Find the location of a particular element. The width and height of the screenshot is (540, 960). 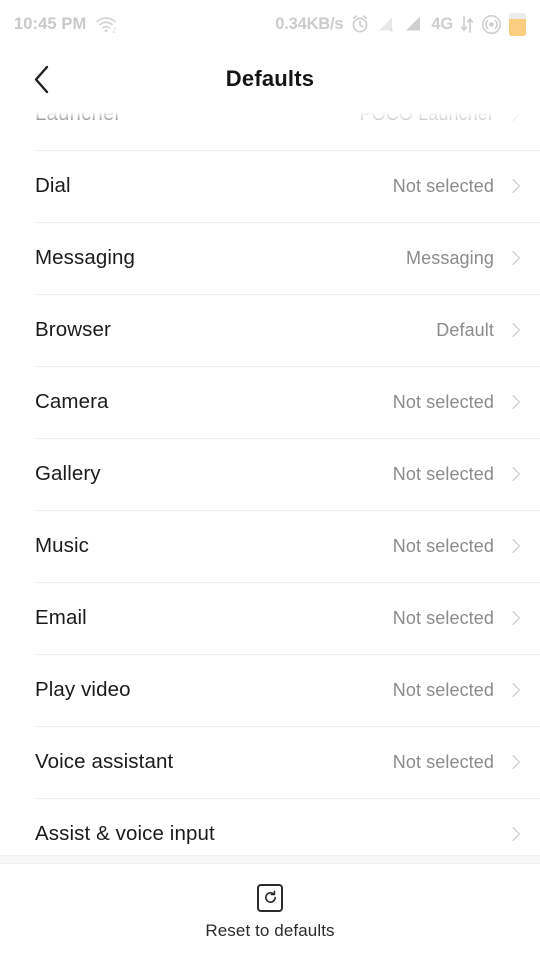

back-button is located at coordinates (41, 79).